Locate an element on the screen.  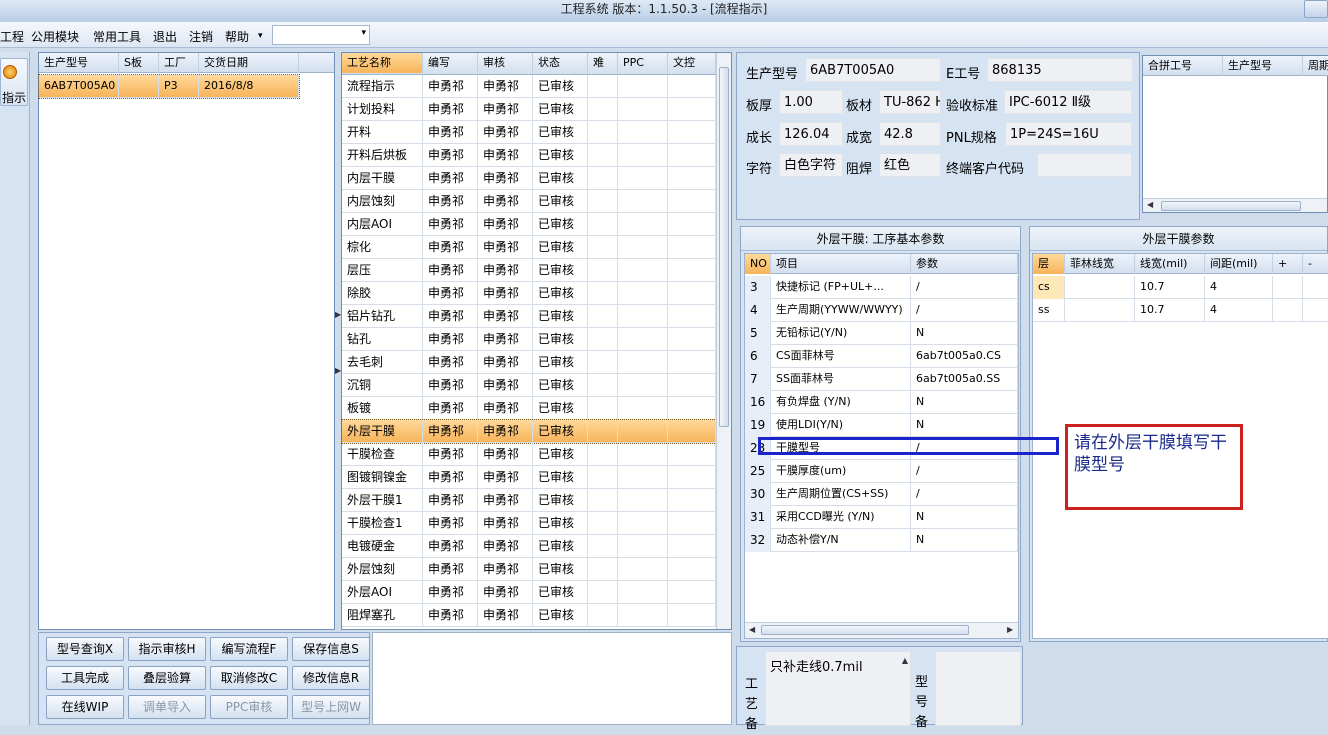
param-row: 5 无铅标记(Y/N) N is located at coordinates (881, 333).